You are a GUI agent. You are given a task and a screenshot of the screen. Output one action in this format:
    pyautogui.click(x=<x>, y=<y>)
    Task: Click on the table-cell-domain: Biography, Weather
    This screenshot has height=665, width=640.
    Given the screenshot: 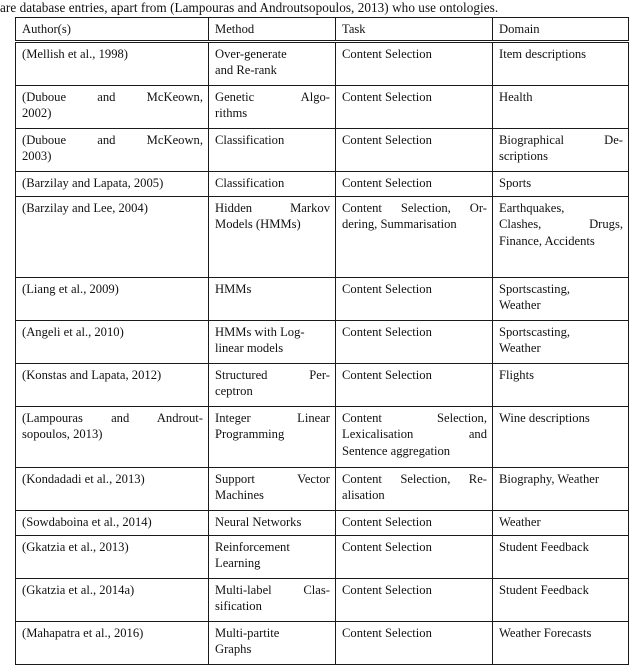 What is the action you would take?
    pyautogui.click(x=560, y=489)
    